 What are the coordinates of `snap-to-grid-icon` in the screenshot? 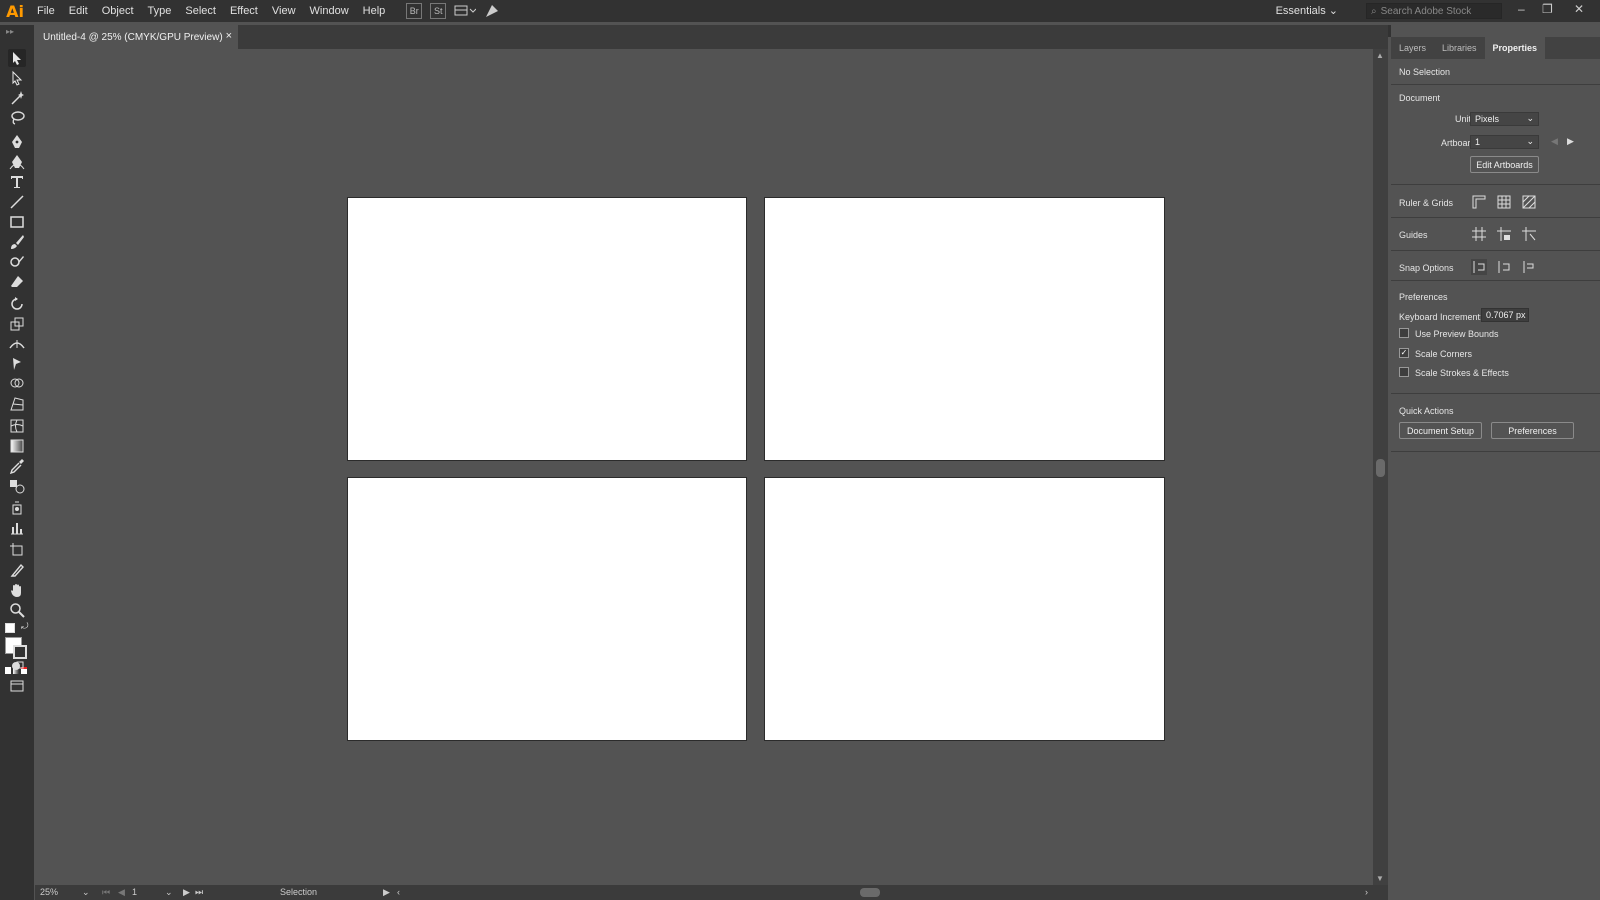 It's located at (1504, 267).